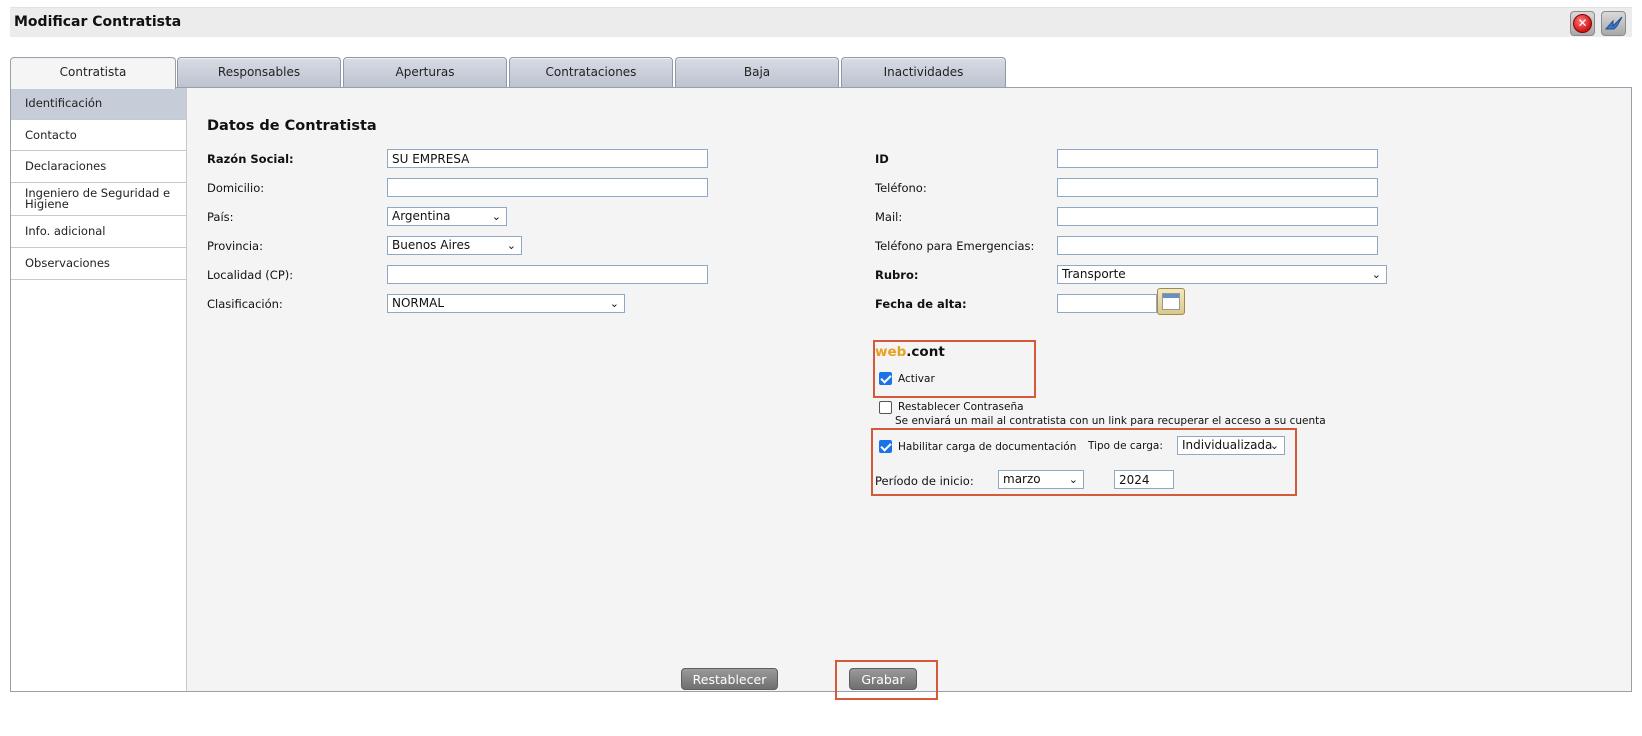 The width and height of the screenshot is (1642, 736). Describe the element at coordinates (961, 407) in the screenshot. I see `restablecer-contrasena-label: Restablecer Contraseña` at that location.